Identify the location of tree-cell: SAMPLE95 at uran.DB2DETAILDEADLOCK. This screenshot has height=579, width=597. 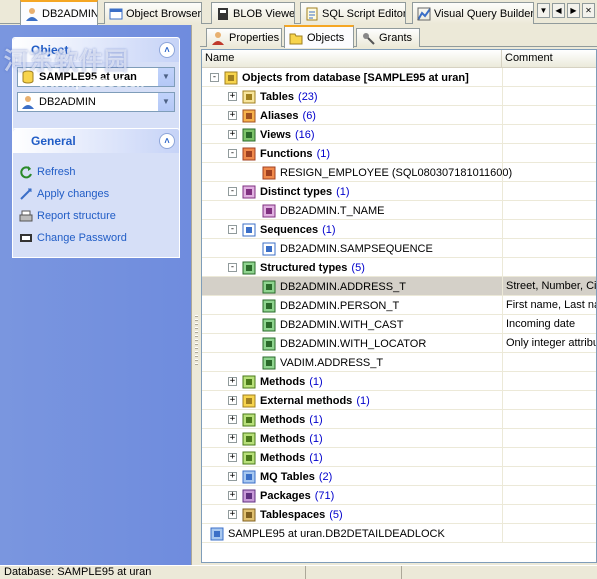
(327, 533).